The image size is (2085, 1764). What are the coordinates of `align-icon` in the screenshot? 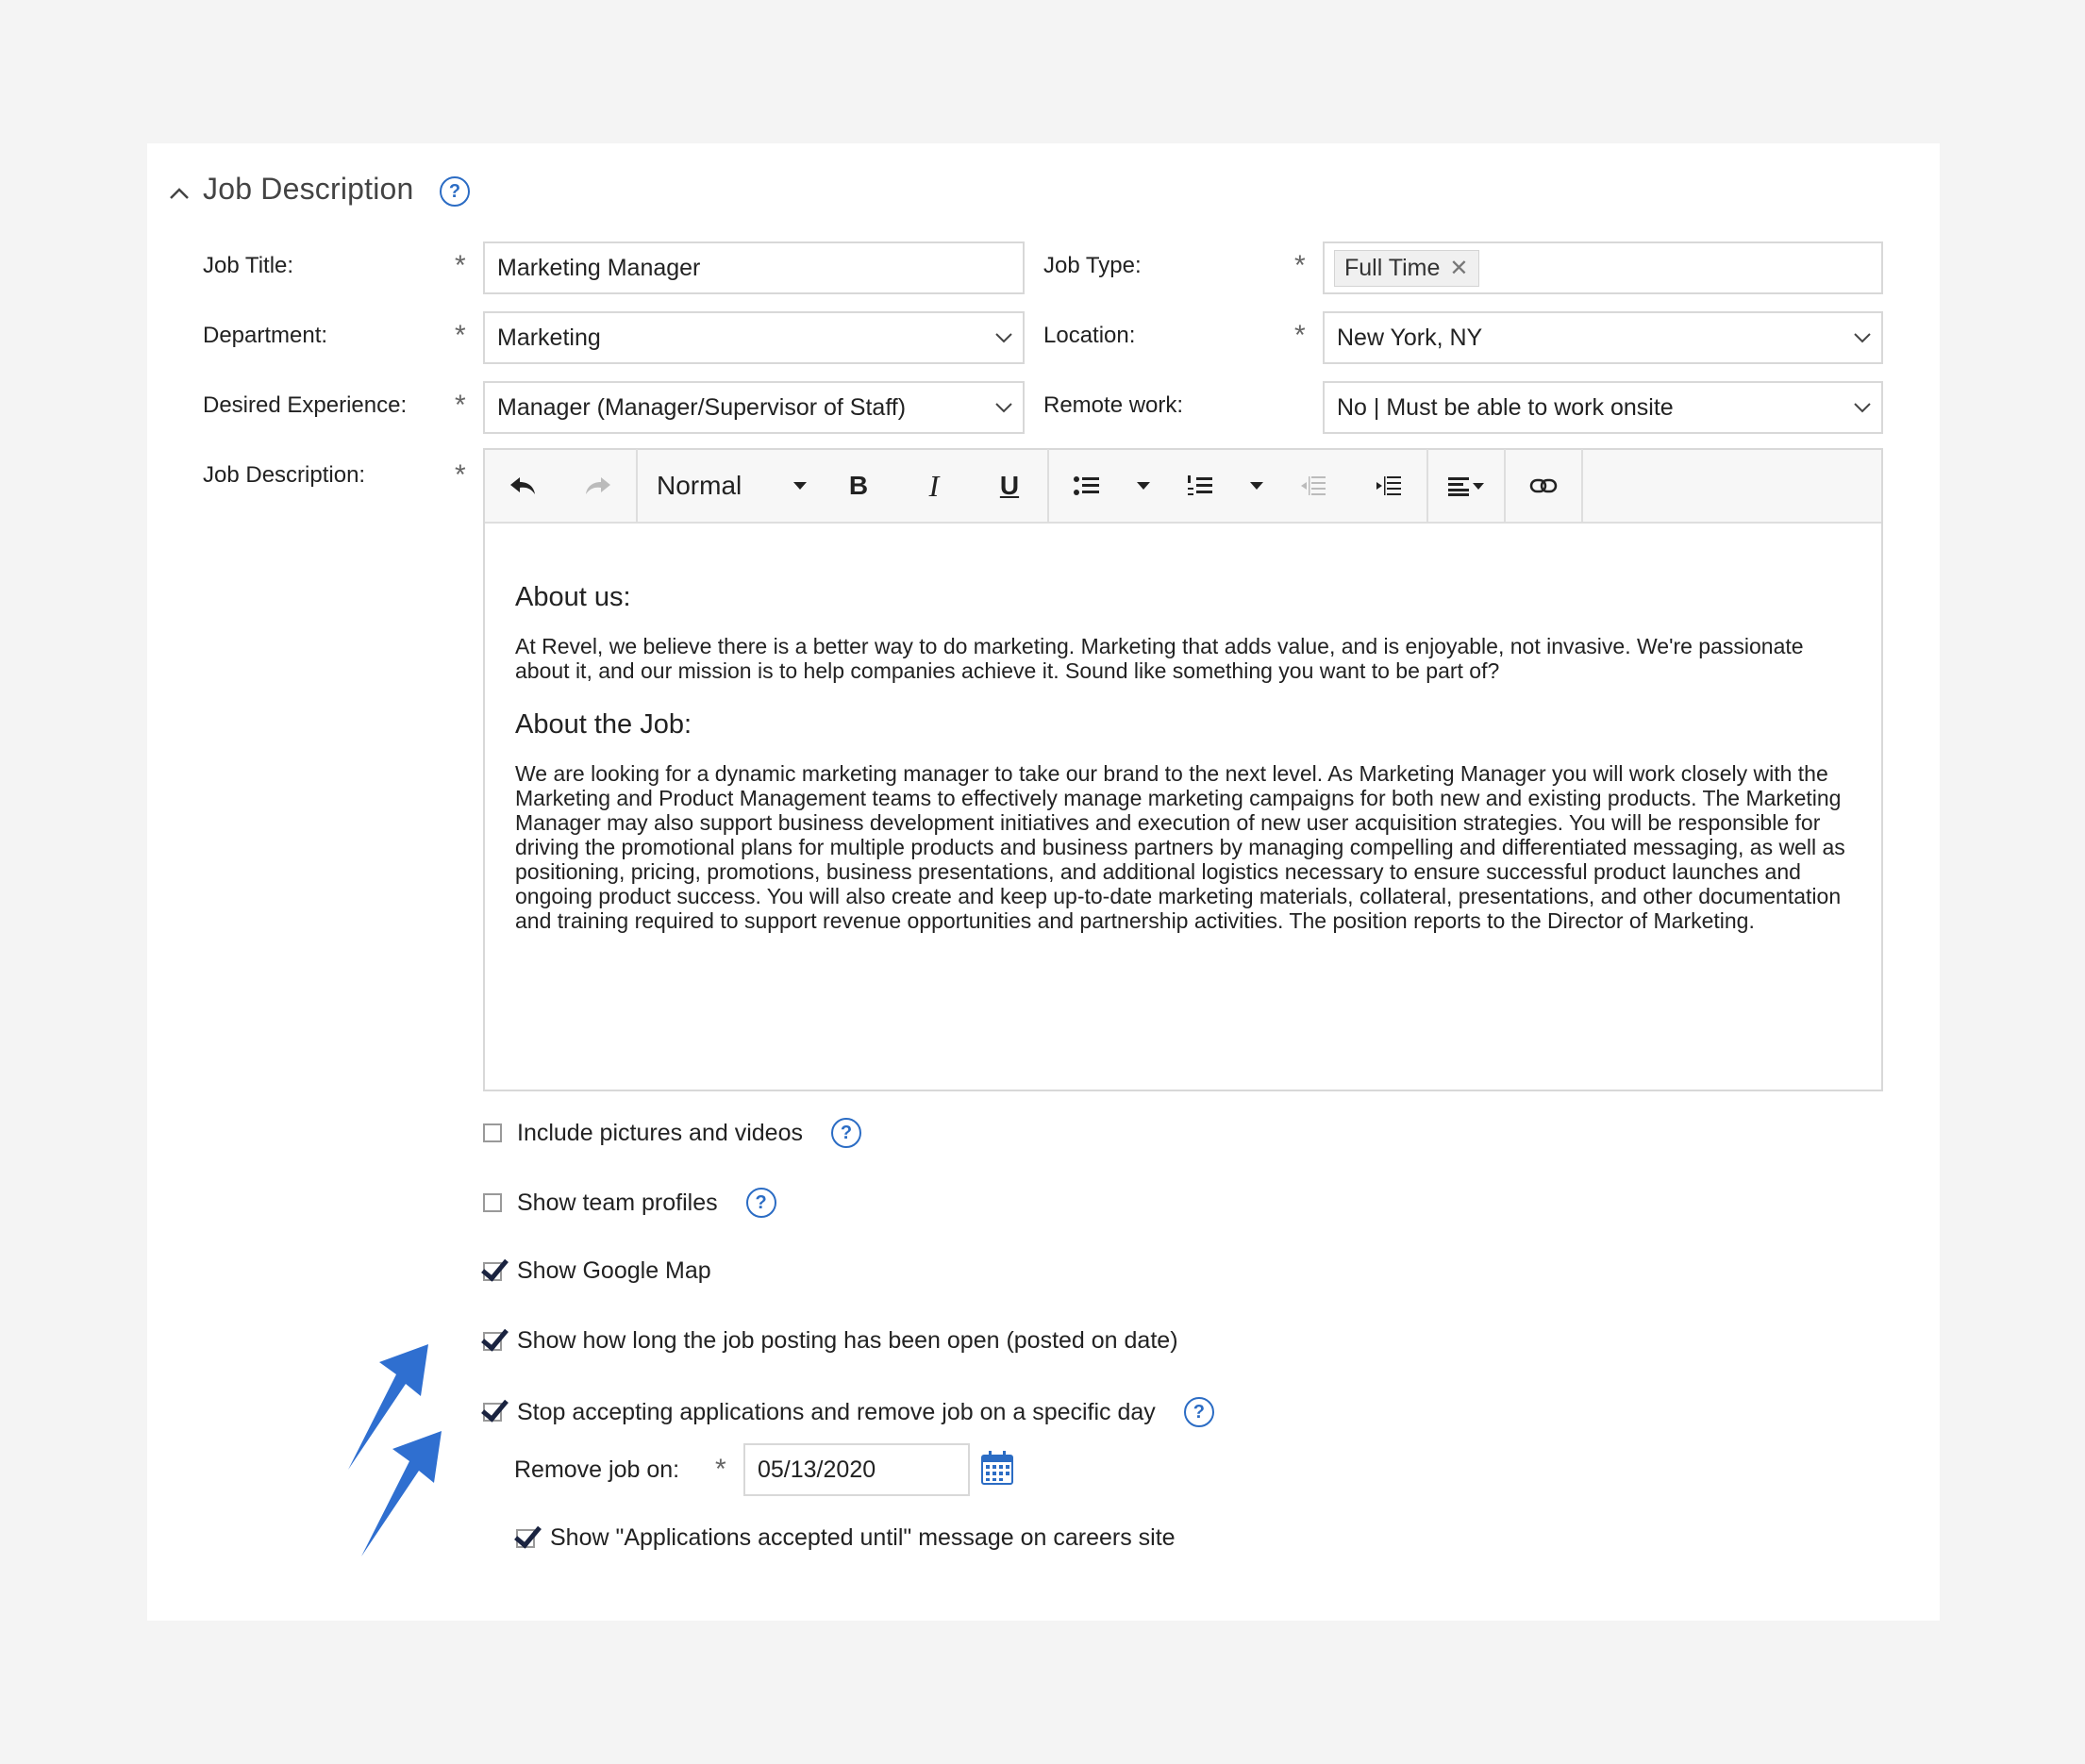 It's located at (1466, 486).